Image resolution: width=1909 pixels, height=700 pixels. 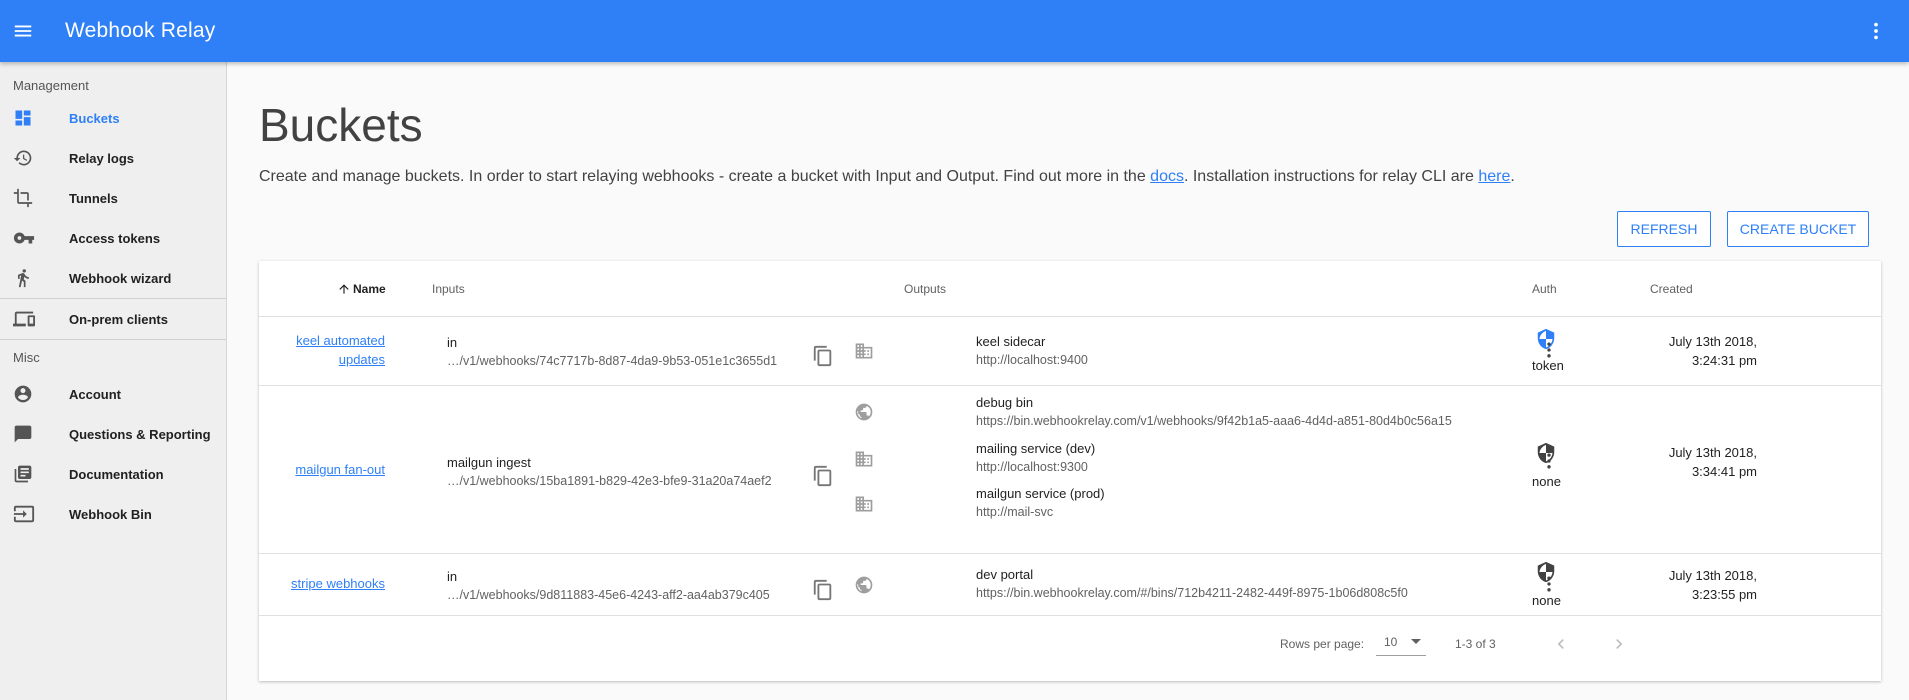 What do you see at coordinates (1664, 229) in the screenshot?
I see `refresh-button: REFRESH` at bounding box center [1664, 229].